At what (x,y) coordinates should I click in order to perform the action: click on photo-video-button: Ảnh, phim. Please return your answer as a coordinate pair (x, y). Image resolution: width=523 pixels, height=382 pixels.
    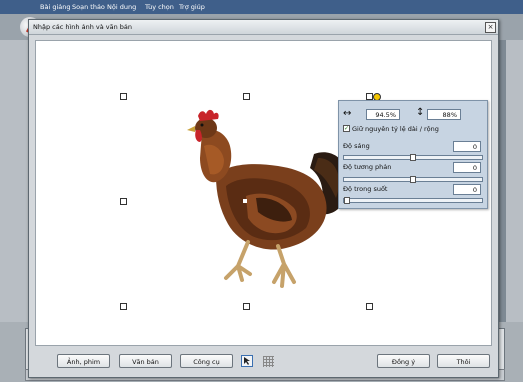
    Looking at the image, I should click on (83, 361).